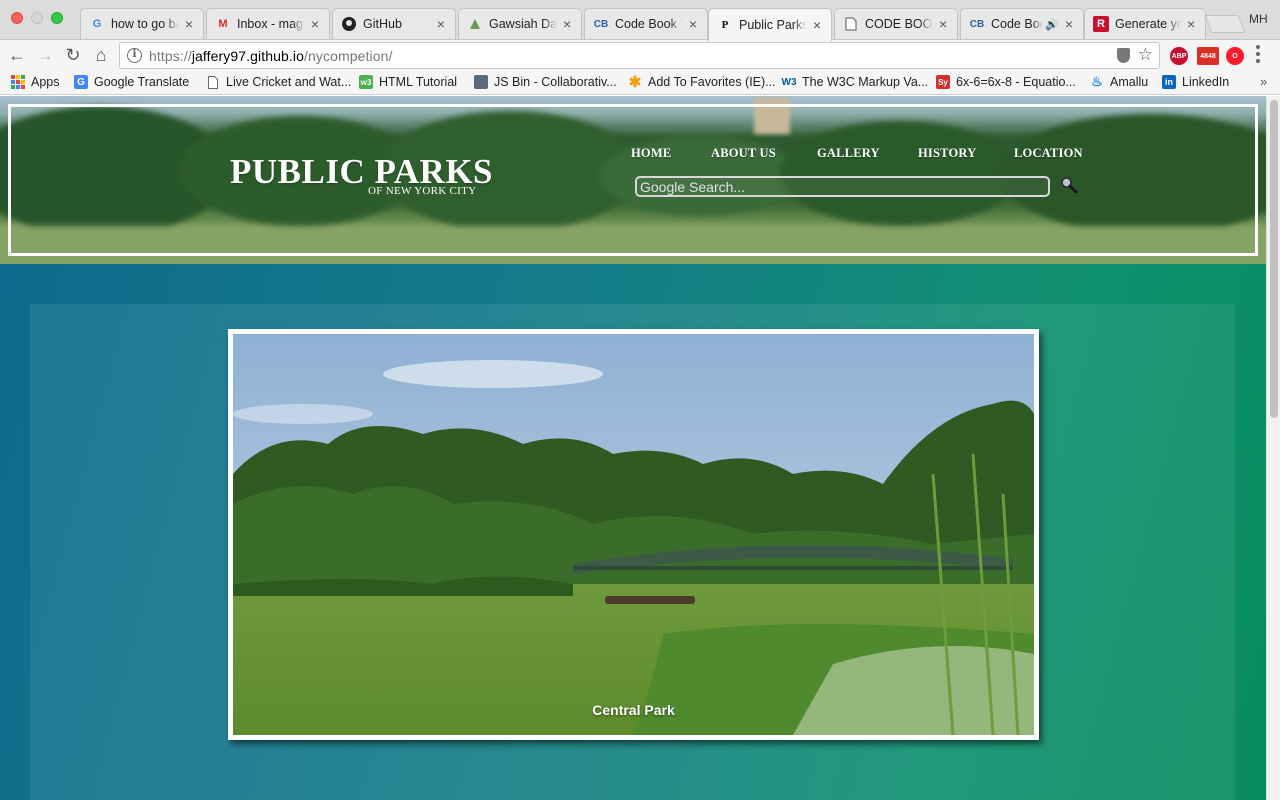 This screenshot has width=1280, height=800. Describe the element at coordinates (1169, 82) in the screenshot. I see `linkedin-icon: in` at that location.